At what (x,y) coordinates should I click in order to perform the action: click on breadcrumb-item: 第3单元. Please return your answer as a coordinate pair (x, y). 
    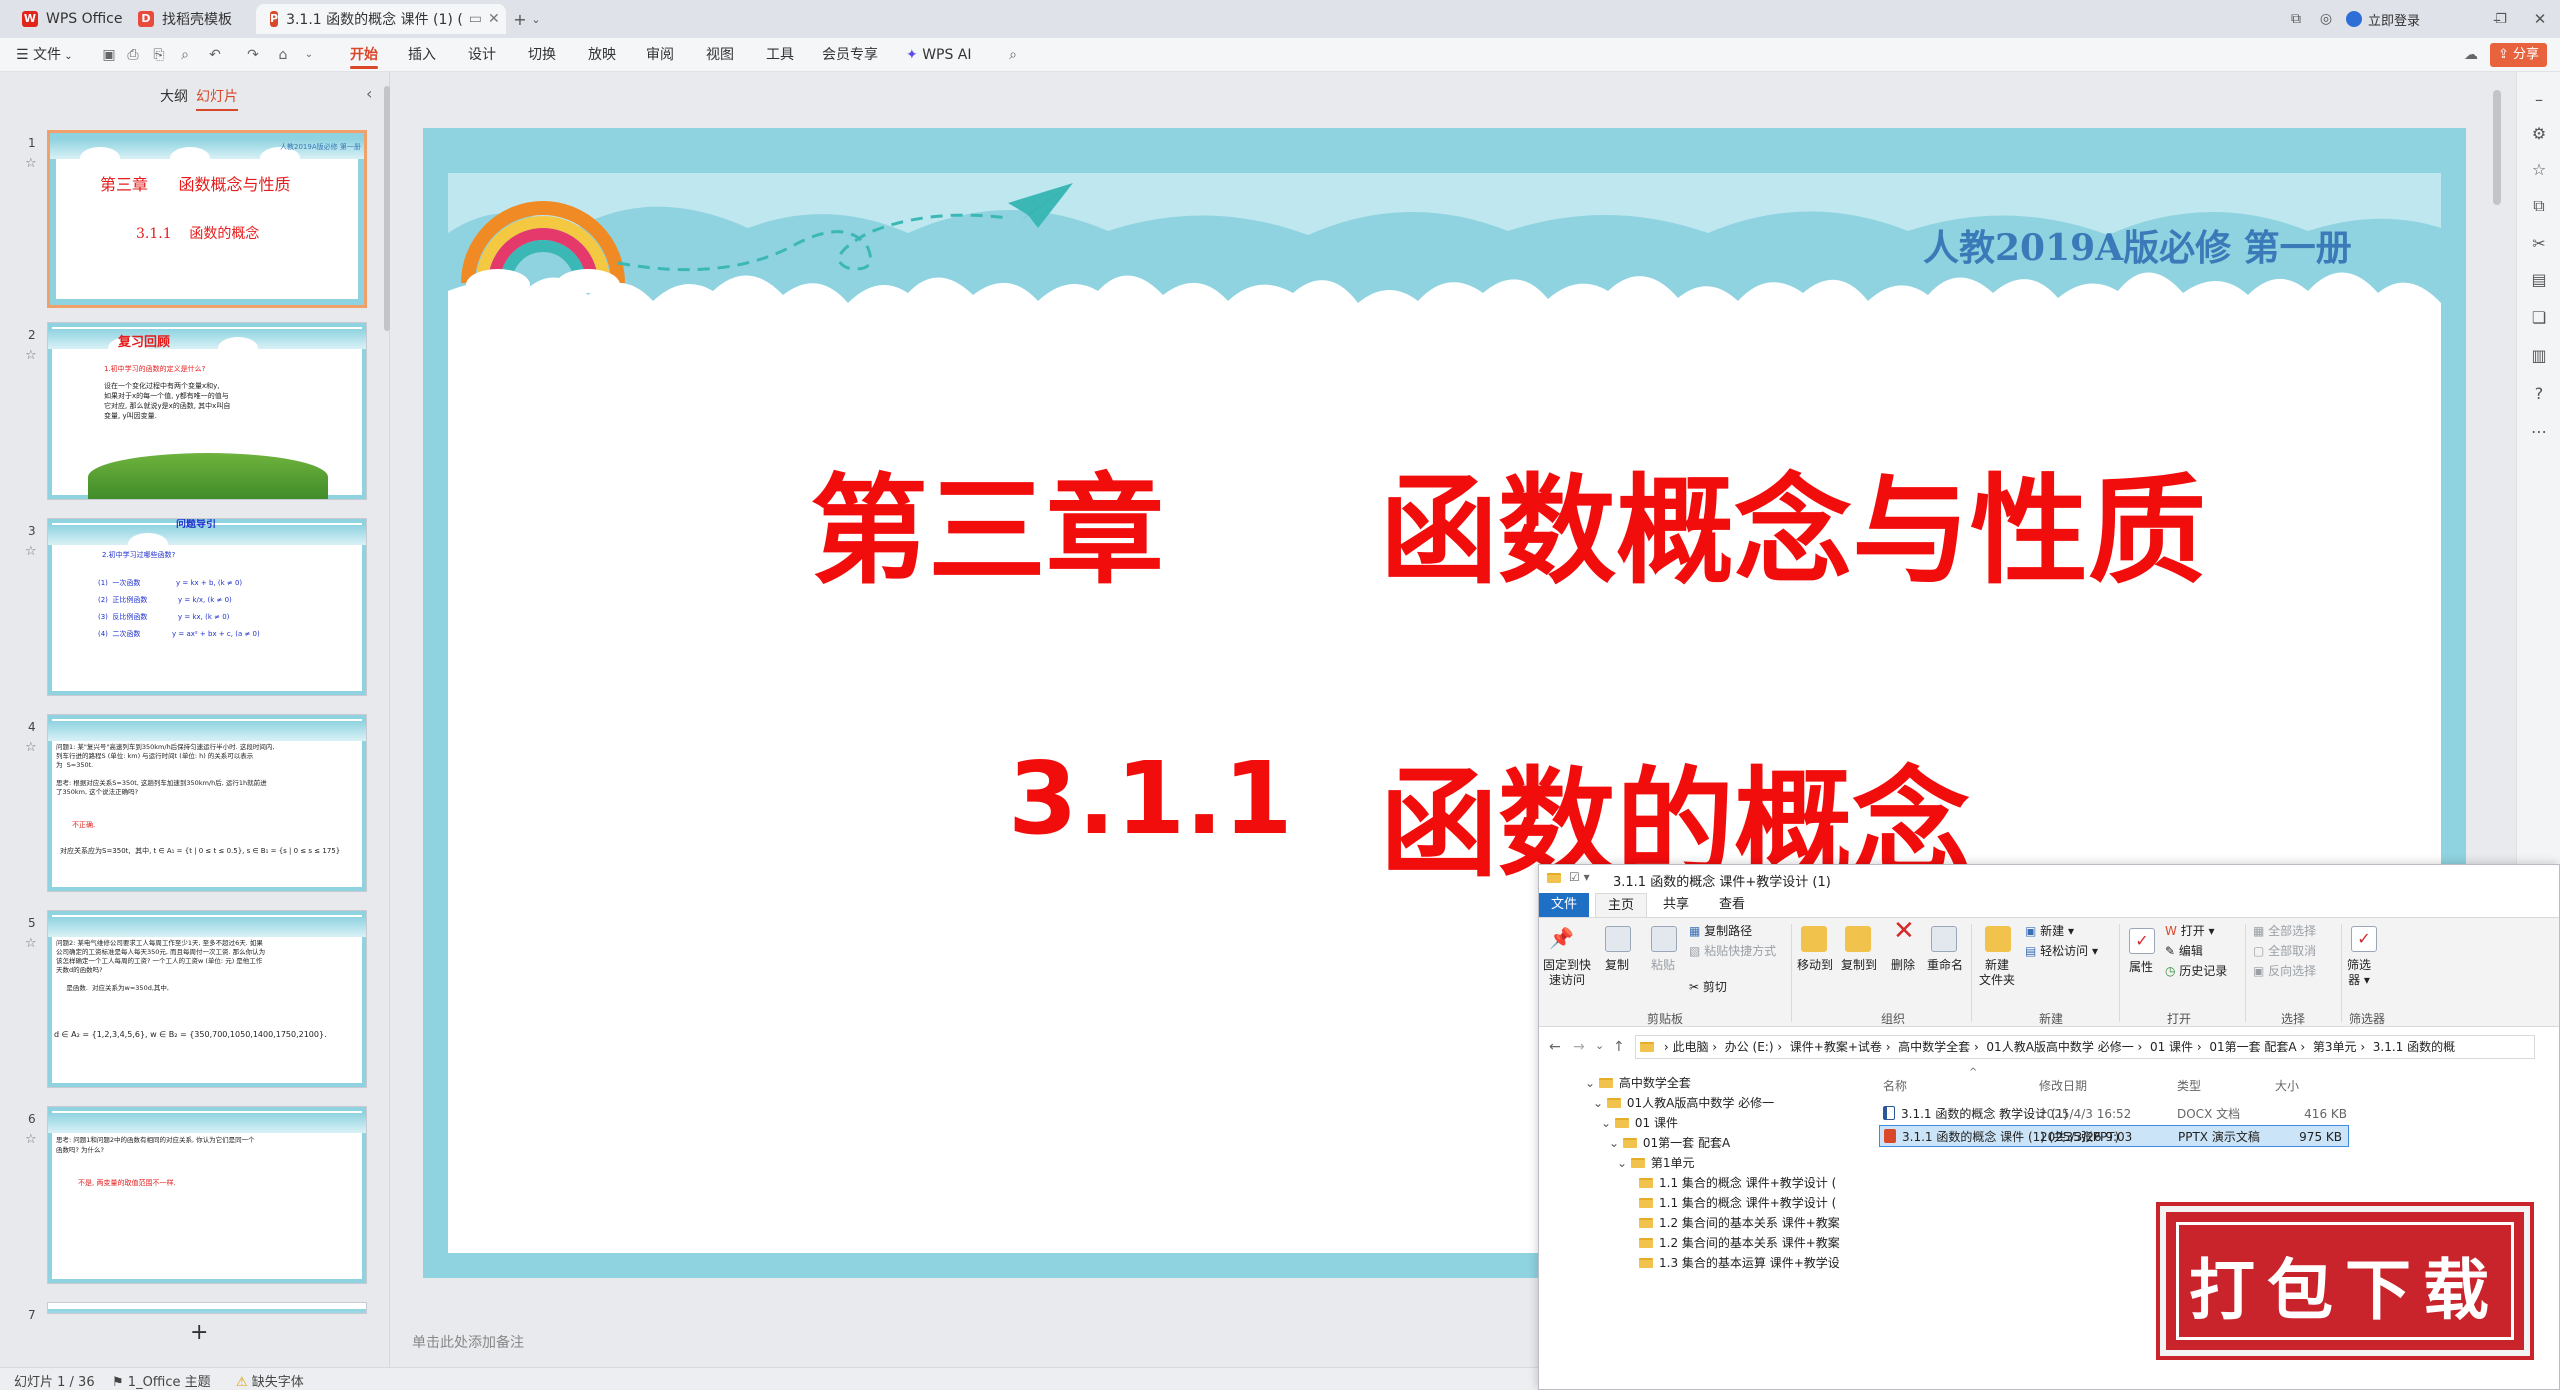
    Looking at the image, I should click on (2335, 1047).